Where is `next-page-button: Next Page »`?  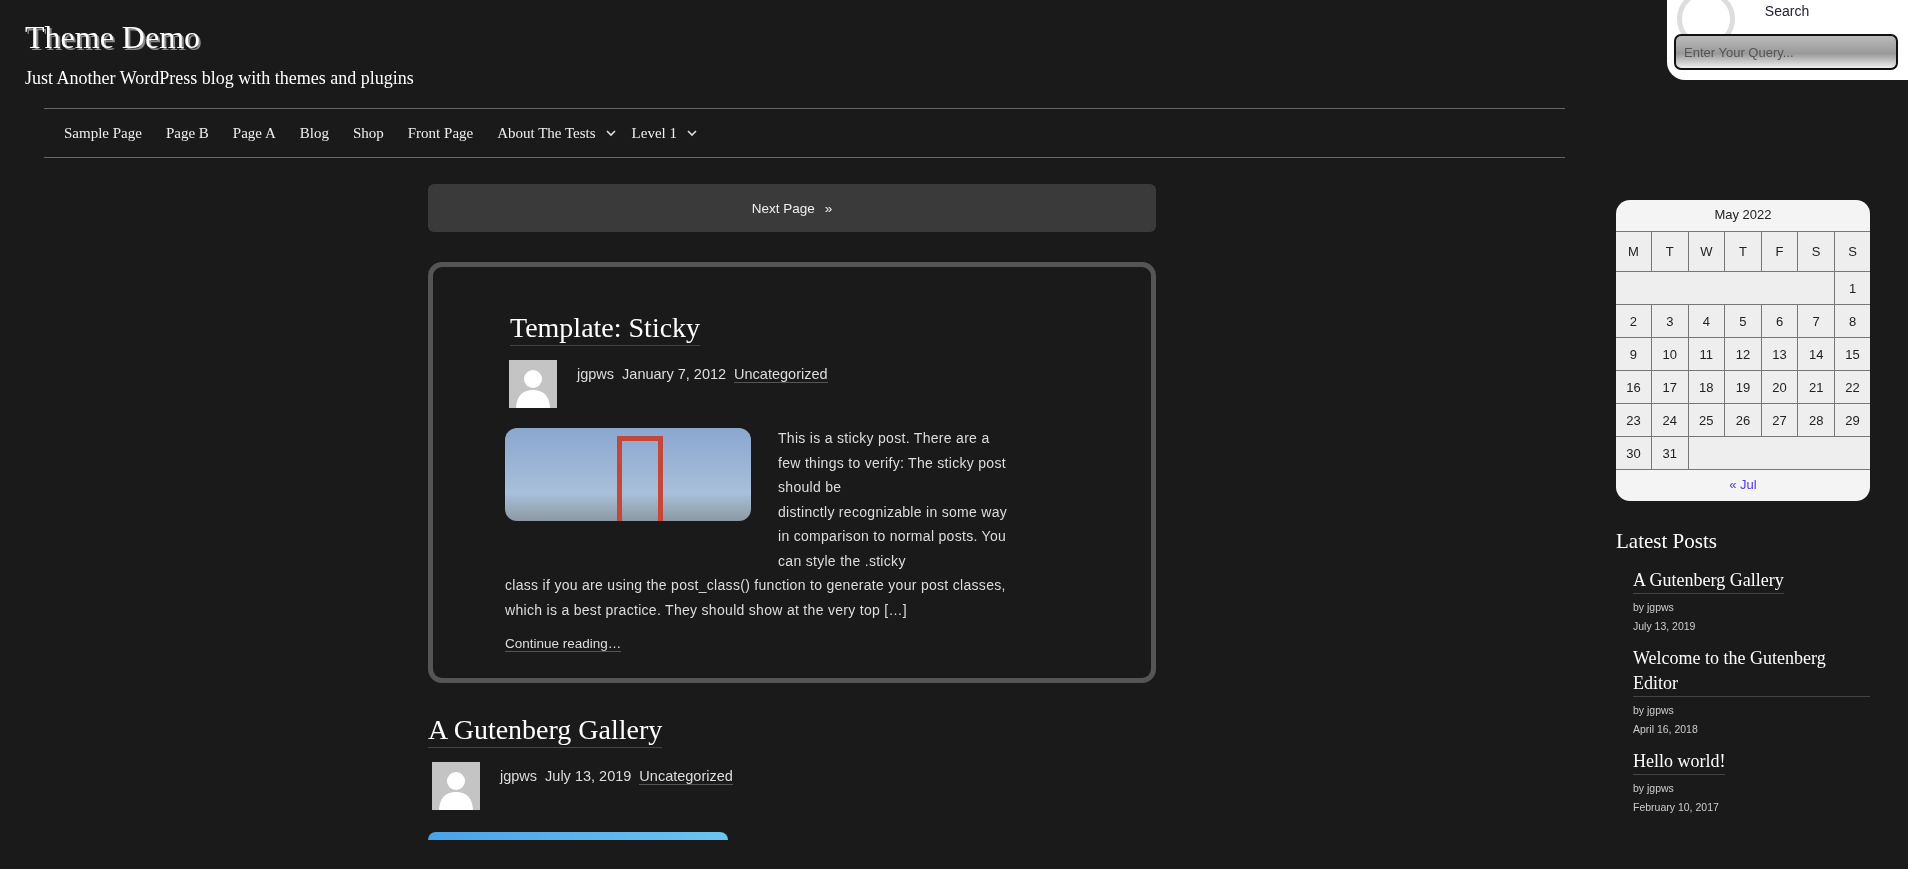
next-page-button: Next Page » is located at coordinates (792, 208).